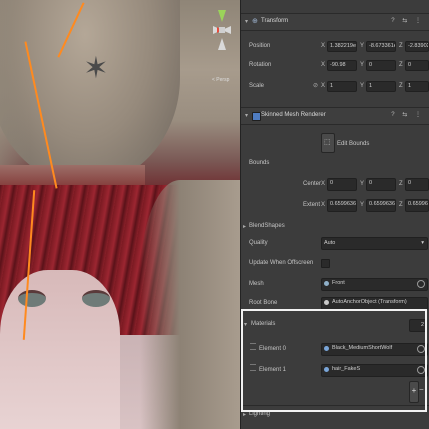 Image resolution: width=429 pixels, height=429 pixels. I want to click on root-bone-value: AutoAnchorObject (Transform), so click(369, 302).